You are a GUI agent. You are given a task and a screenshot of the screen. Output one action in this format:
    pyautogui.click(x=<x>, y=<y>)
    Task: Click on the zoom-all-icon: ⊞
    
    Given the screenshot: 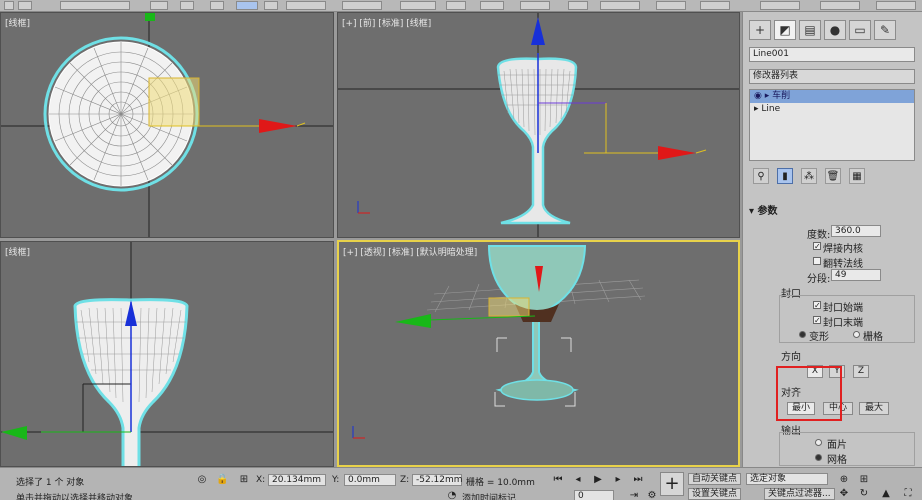 What is the action you would take?
    pyautogui.click(x=864, y=480)
    